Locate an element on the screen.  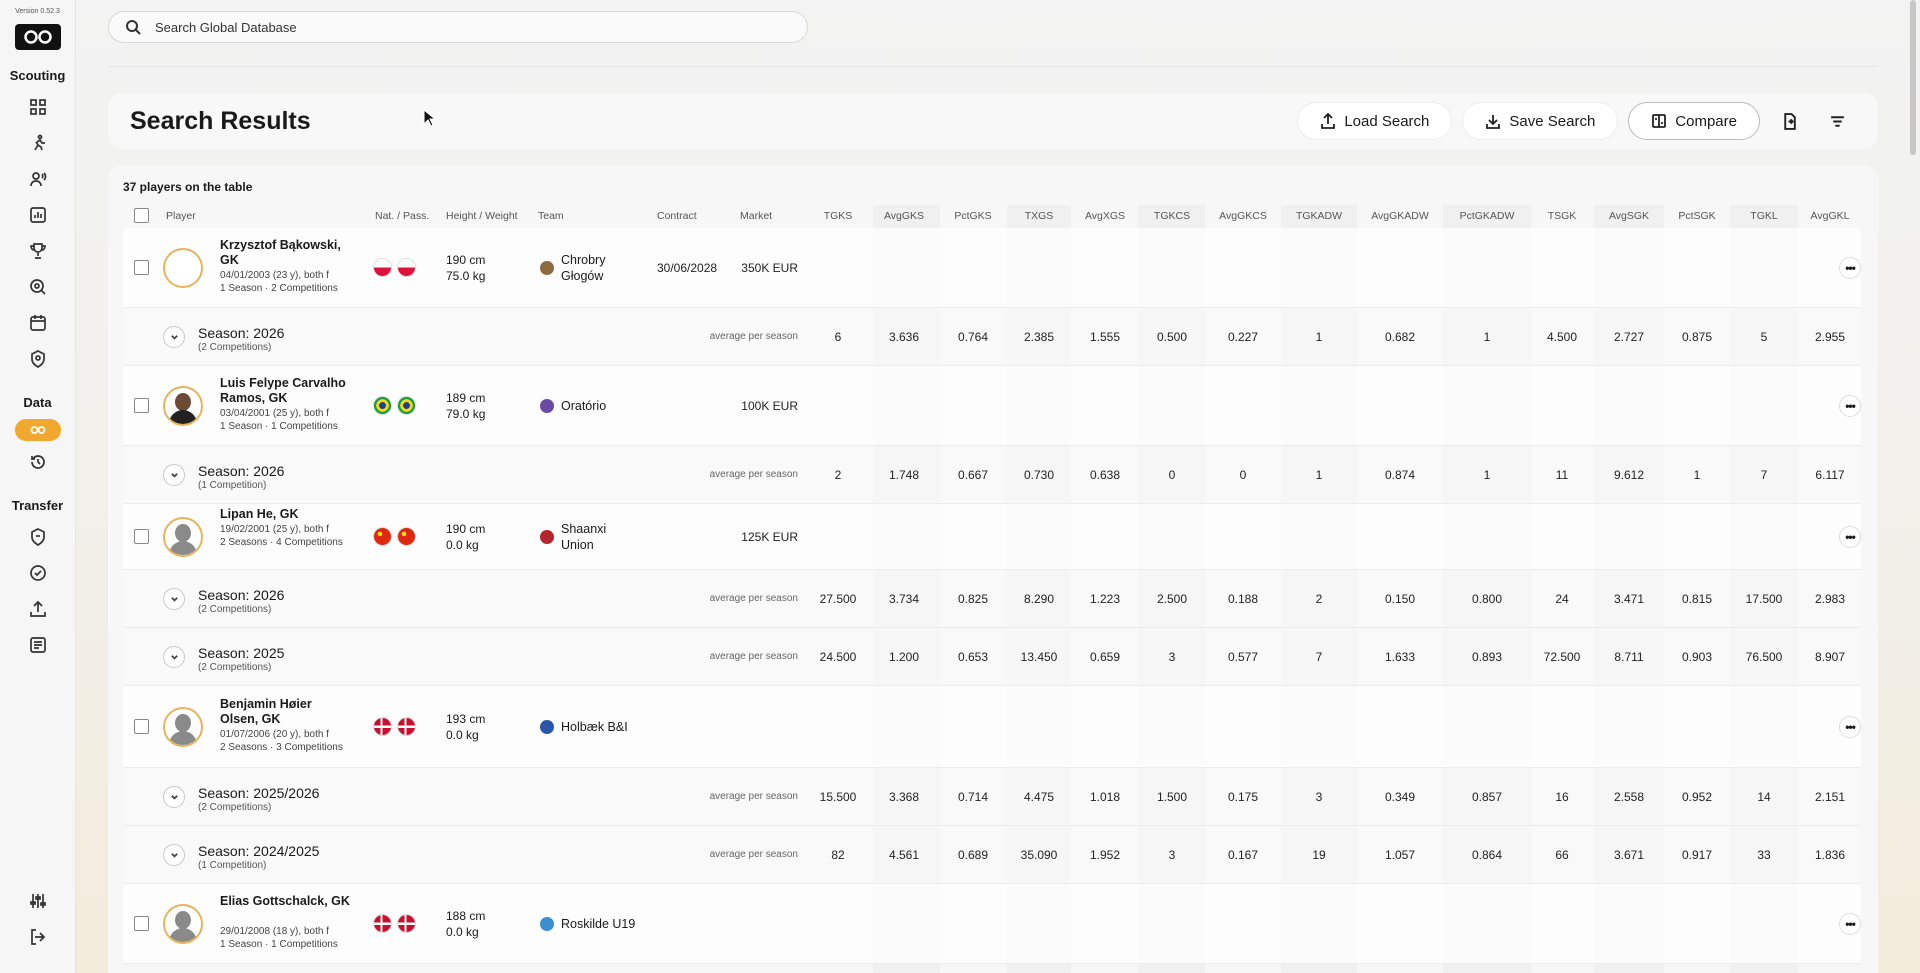
filter-button is located at coordinates (1837, 121).